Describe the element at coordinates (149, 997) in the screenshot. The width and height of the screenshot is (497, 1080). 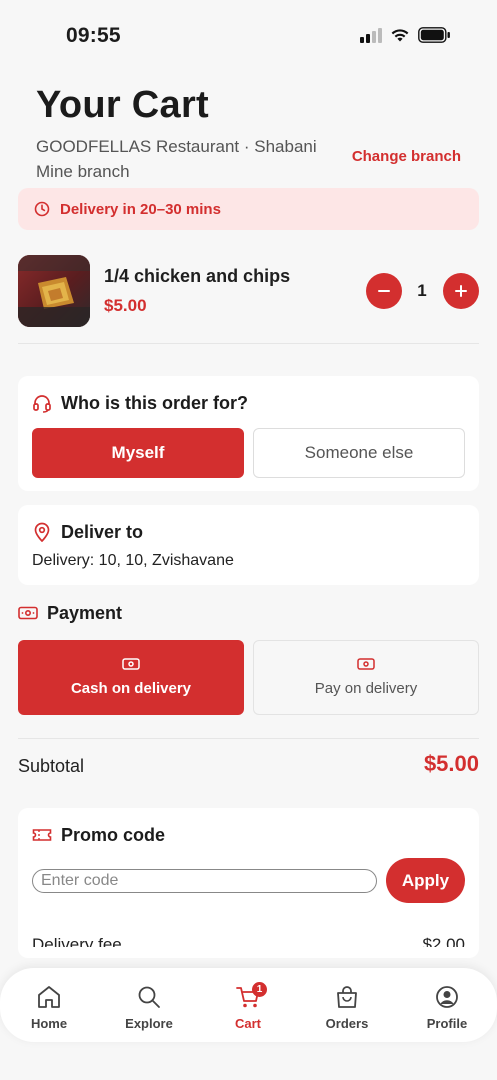
I see `search-icon` at that location.